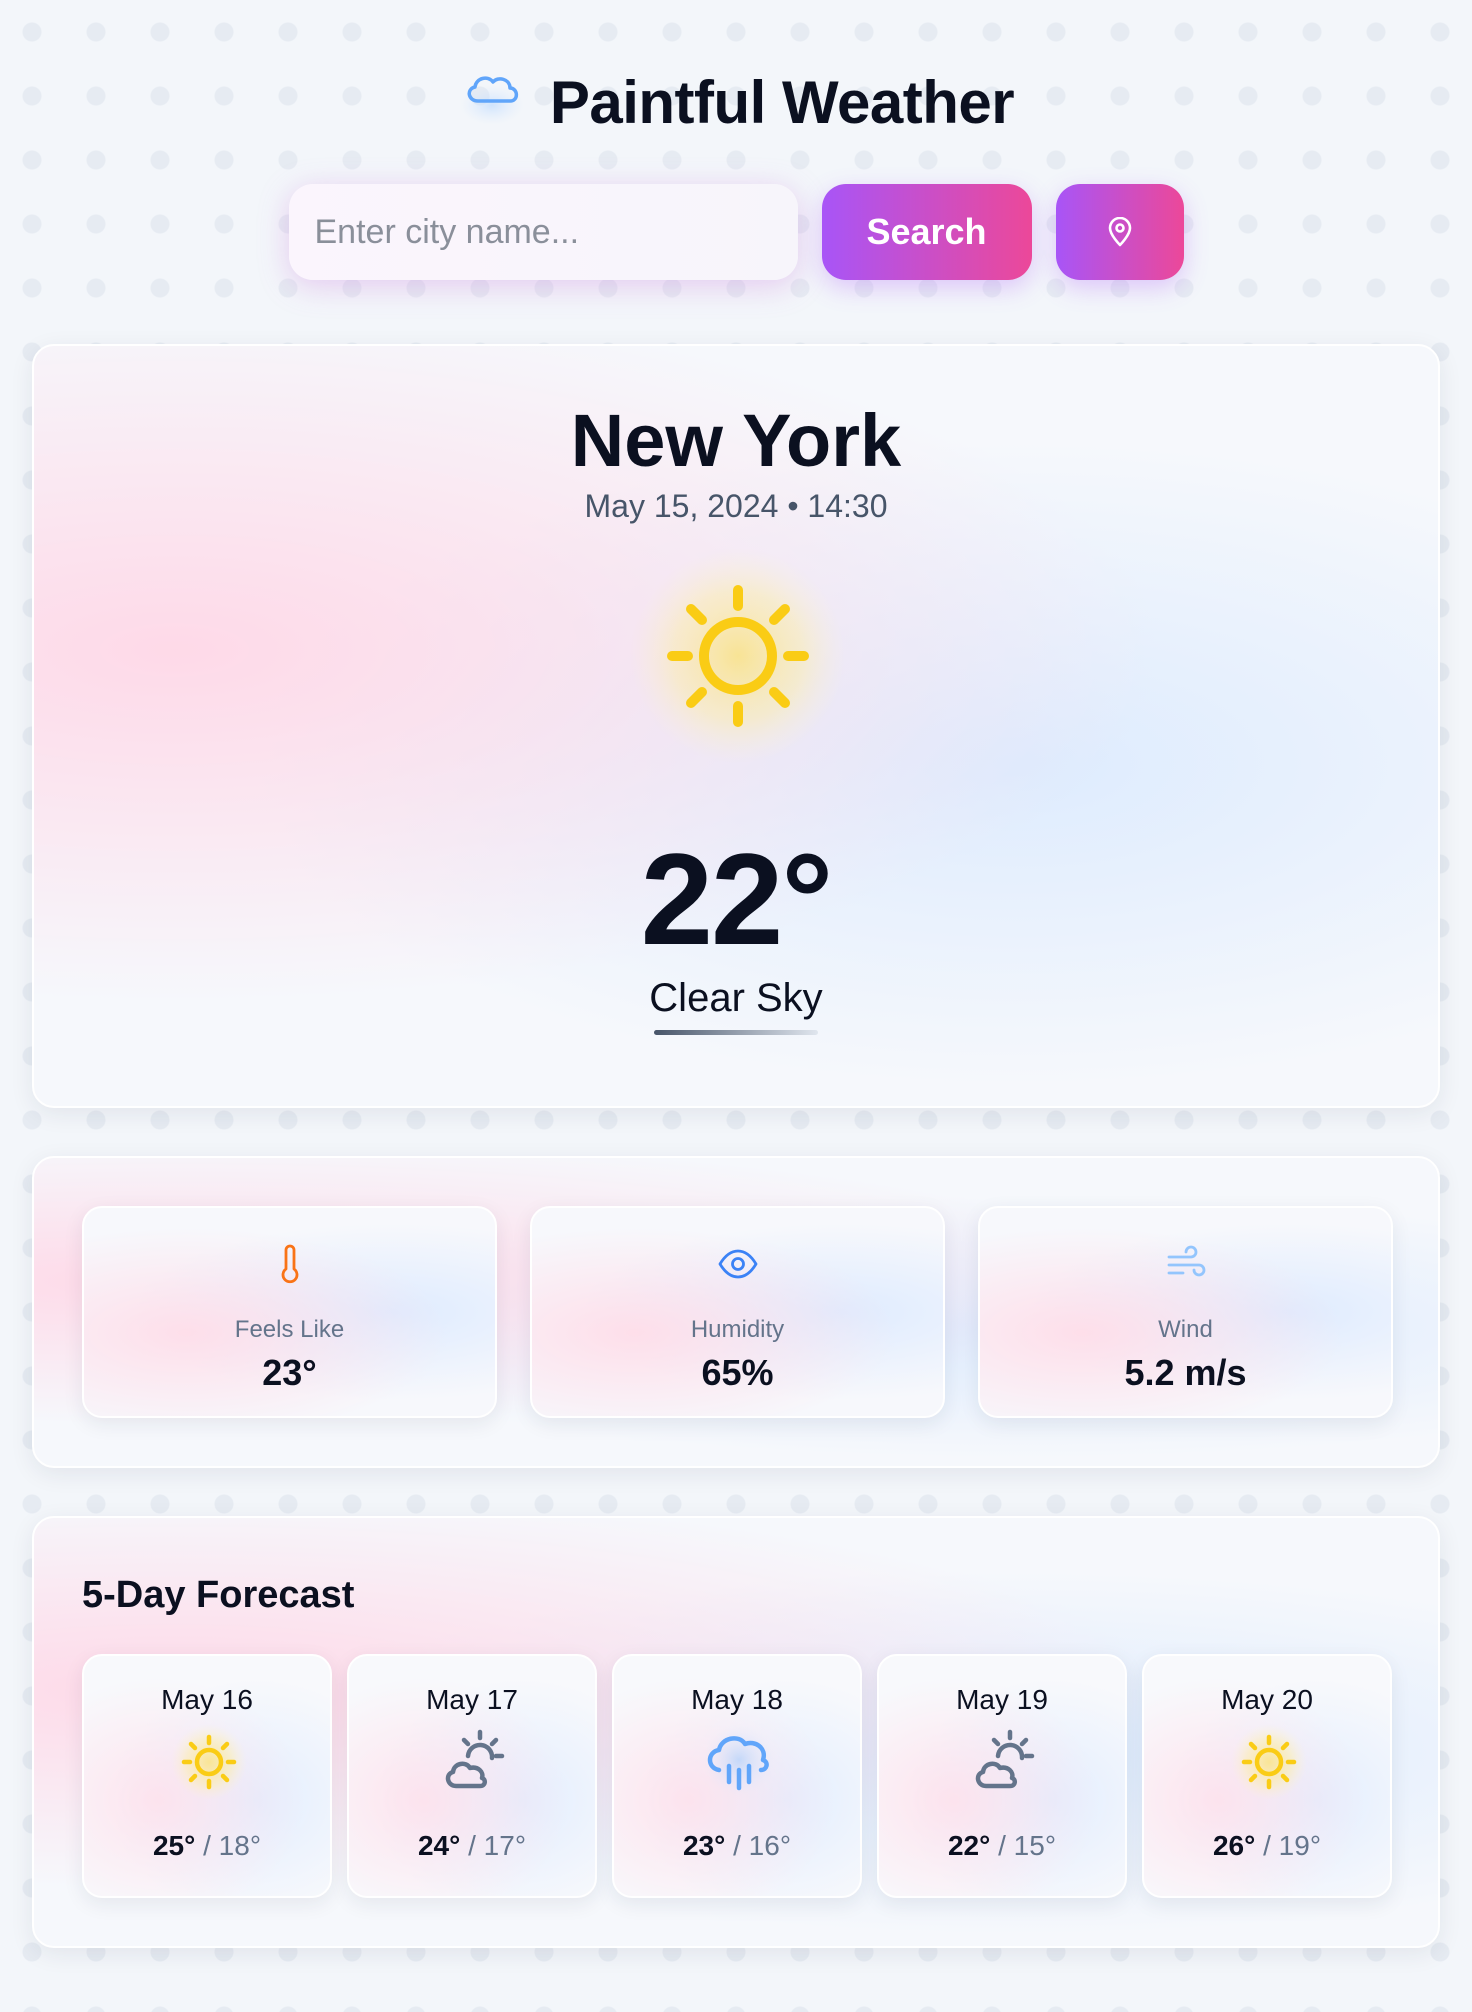  I want to click on forecast-high: 23°, so click(704, 1845).